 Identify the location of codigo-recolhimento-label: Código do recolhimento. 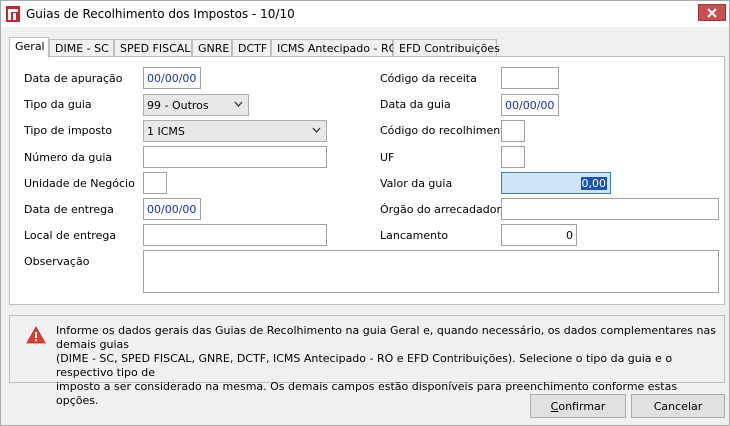
(446, 130).